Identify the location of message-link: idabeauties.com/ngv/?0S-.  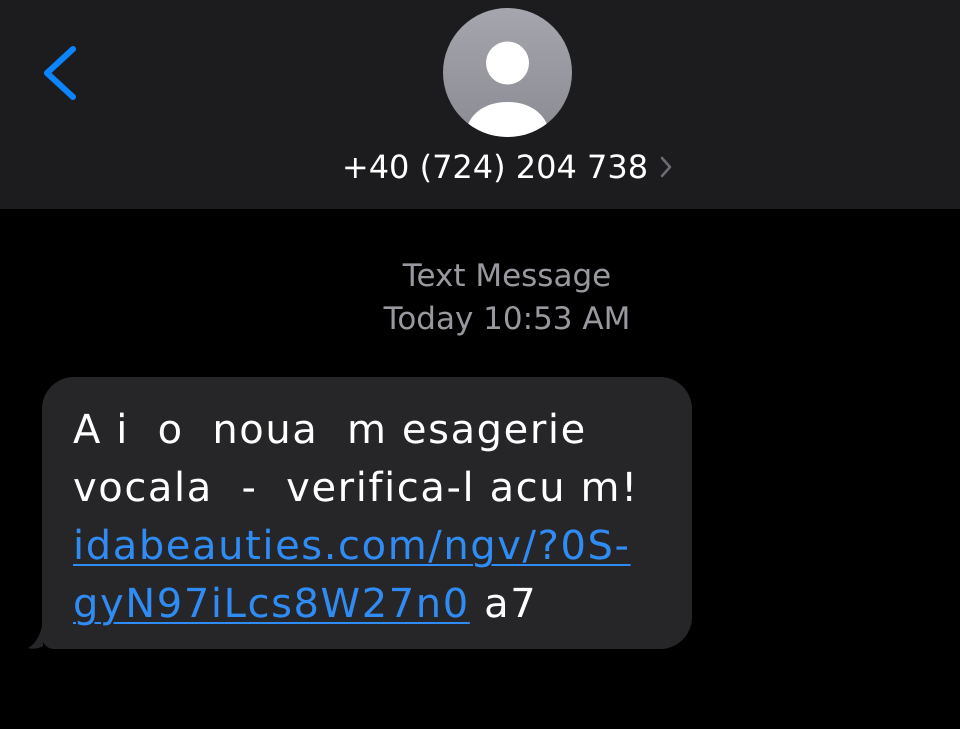
(352, 546).